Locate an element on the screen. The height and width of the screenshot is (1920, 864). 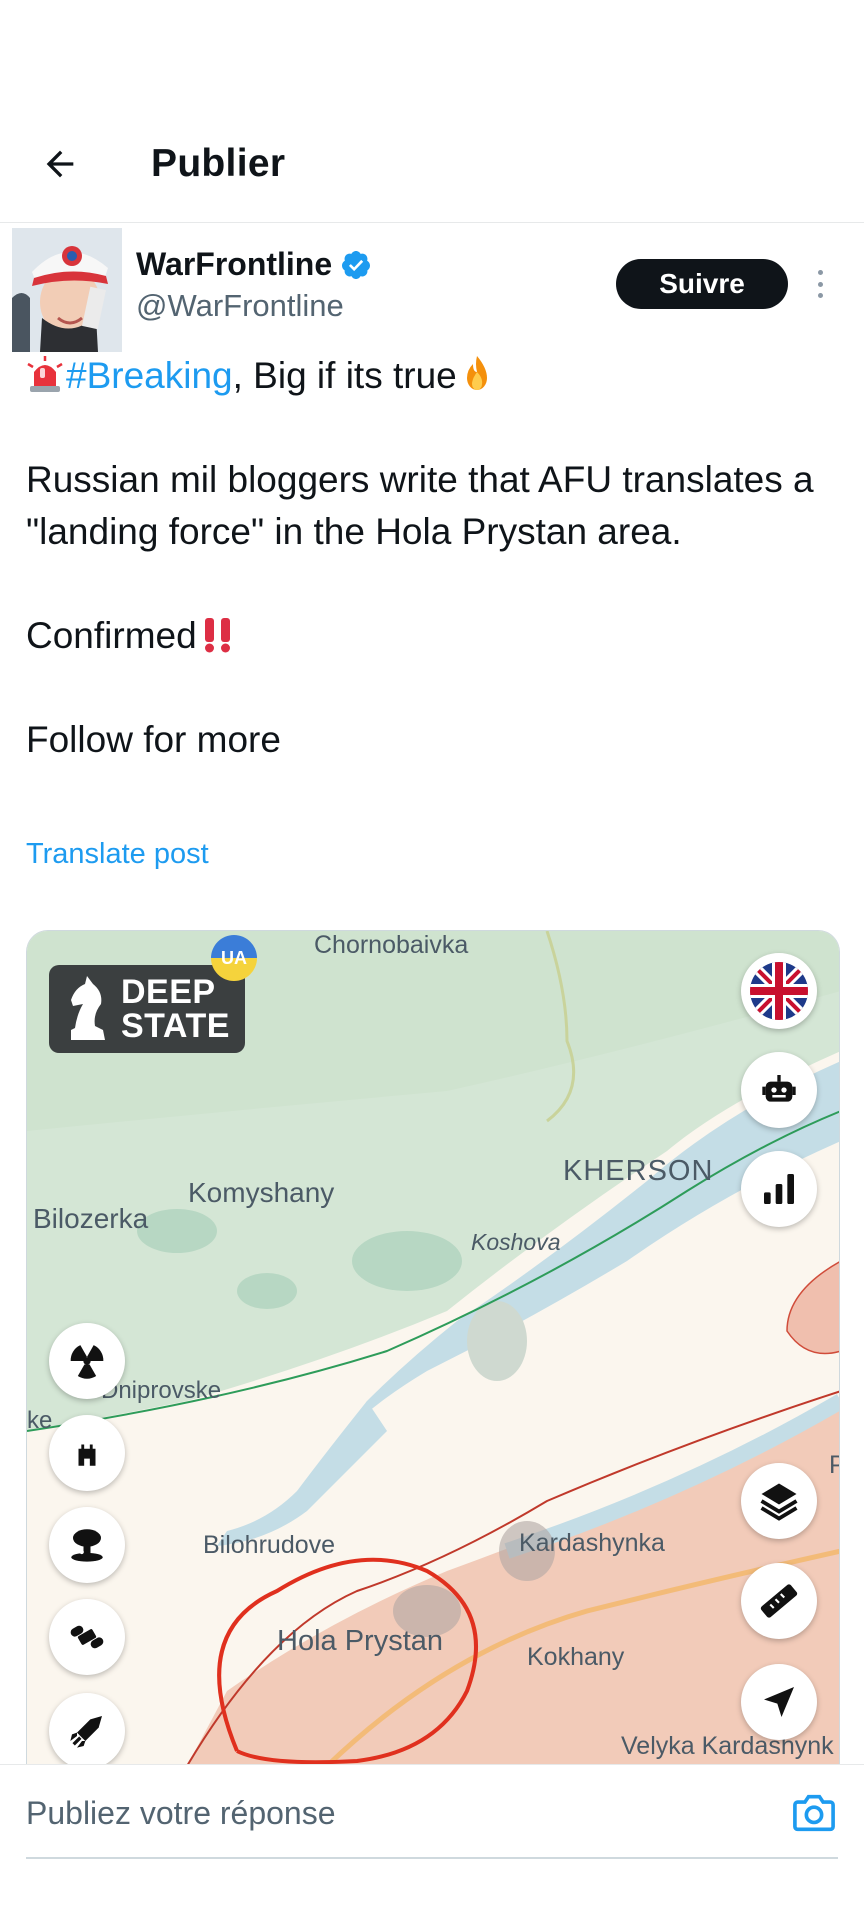
explosion-icon is located at coordinates (87, 1545).